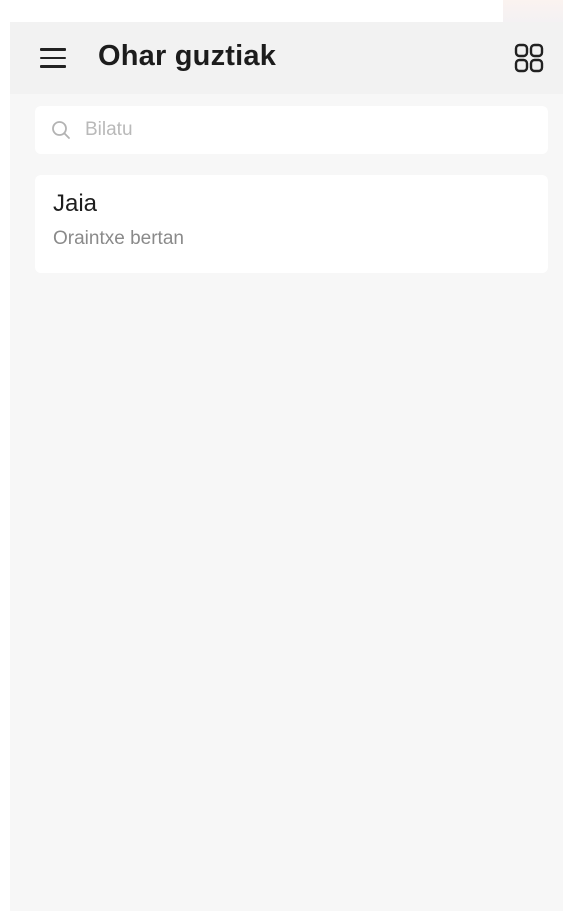 The width and height of the screenshot is (563, 911). What do you see at coordinates (286, 58) in the screenshot?
I see `app-bar: Ohar guztiak` at bounding box center [286, 58].